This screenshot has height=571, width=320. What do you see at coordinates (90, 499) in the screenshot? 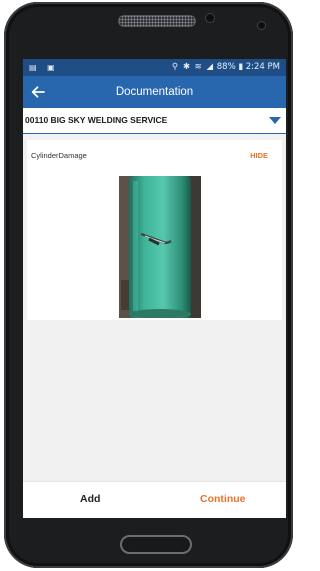
I see `add-button: Add` at bounding box center [90, 499].